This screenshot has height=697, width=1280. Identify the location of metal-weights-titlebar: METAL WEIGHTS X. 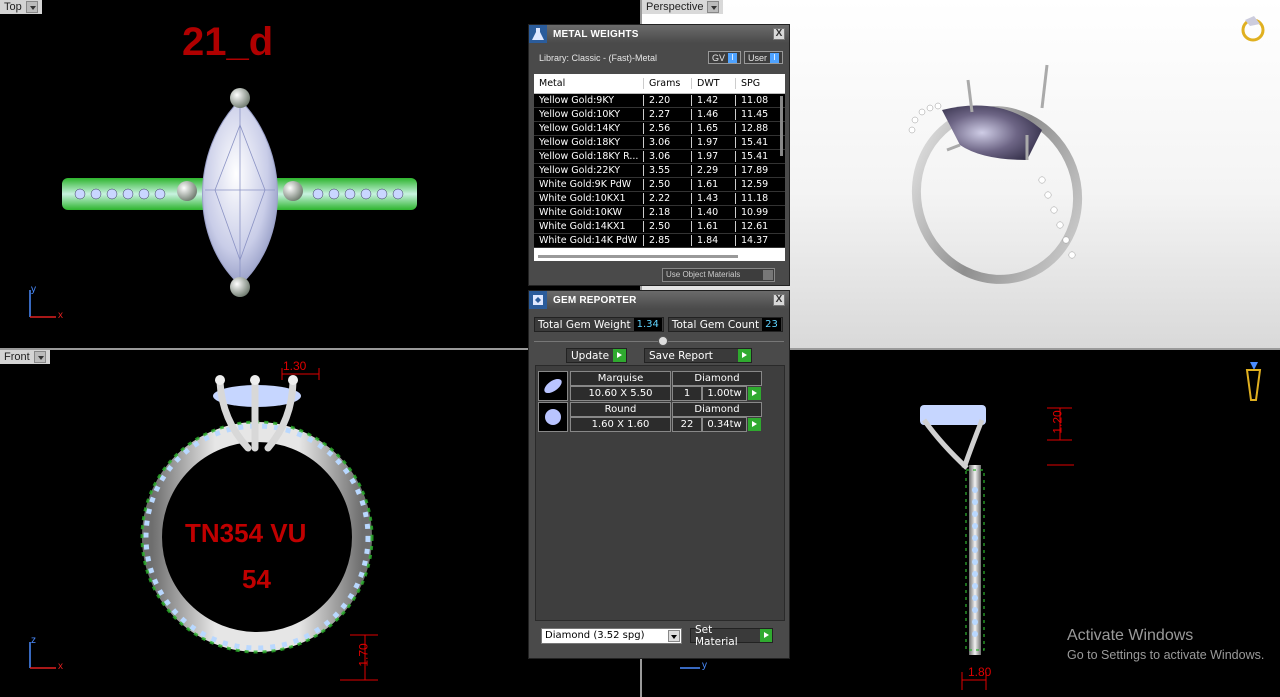
(659, 34).